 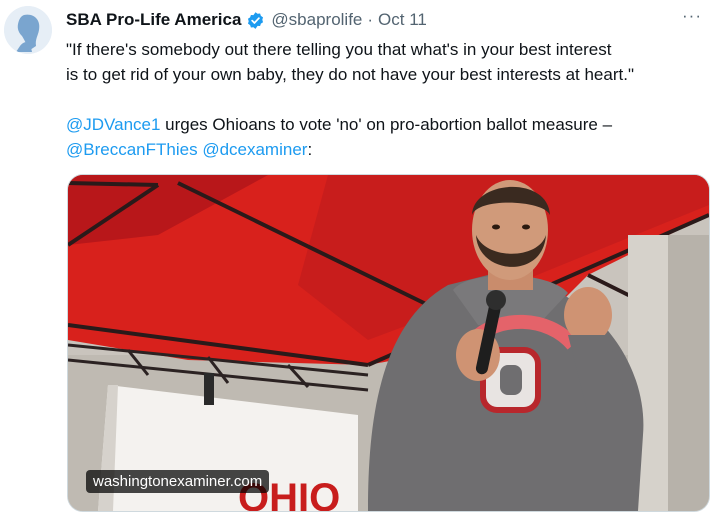 I want to click on avatar, so click(x=28, y=30).